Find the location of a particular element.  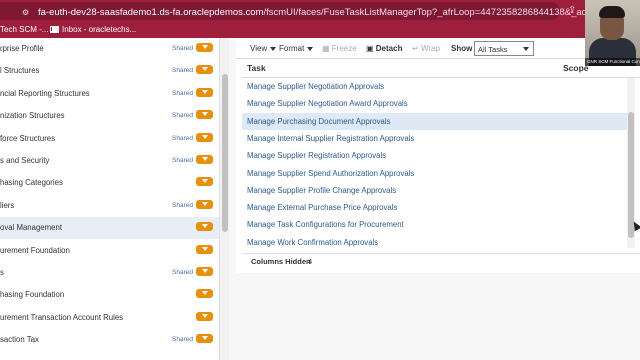

task-list-item: liers Shared is located at coordinates (109, 206).